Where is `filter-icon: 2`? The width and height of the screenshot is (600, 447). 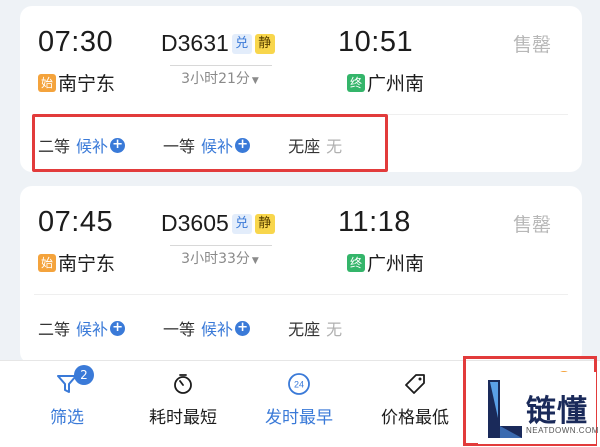
filter-icon: 2 is located at coordinates (67, 382).